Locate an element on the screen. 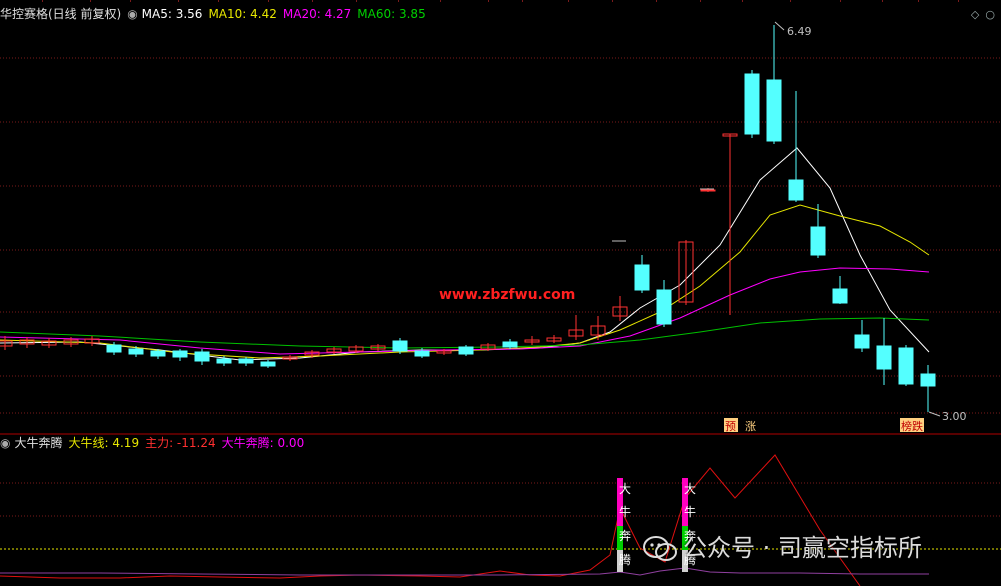  tag-bangdie: 榜跌 is located at coordinates (912, 426).